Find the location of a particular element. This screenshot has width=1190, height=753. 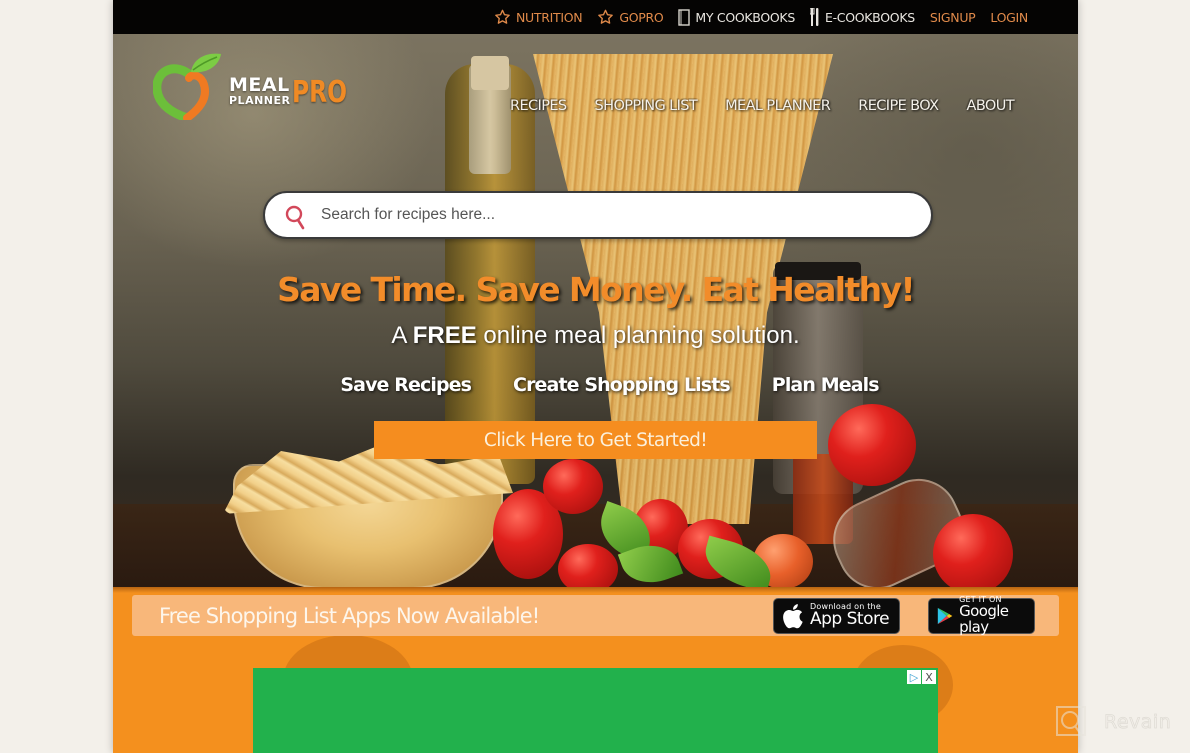

nav-about: ABOUT is located at coordinates (991, 106).